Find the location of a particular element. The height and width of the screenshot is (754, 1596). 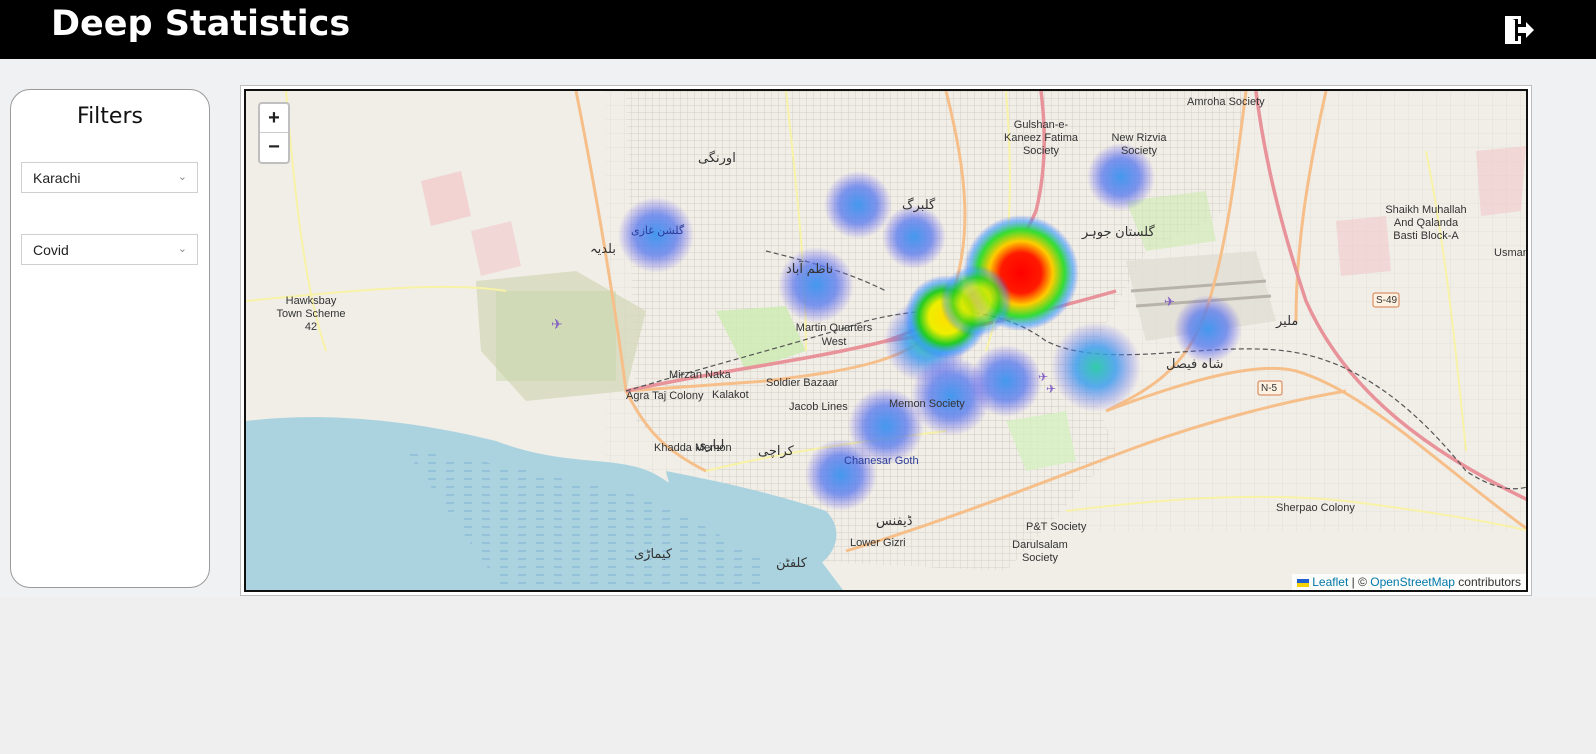

map-label: ناظم آباد is located at coordinates (810, 268).